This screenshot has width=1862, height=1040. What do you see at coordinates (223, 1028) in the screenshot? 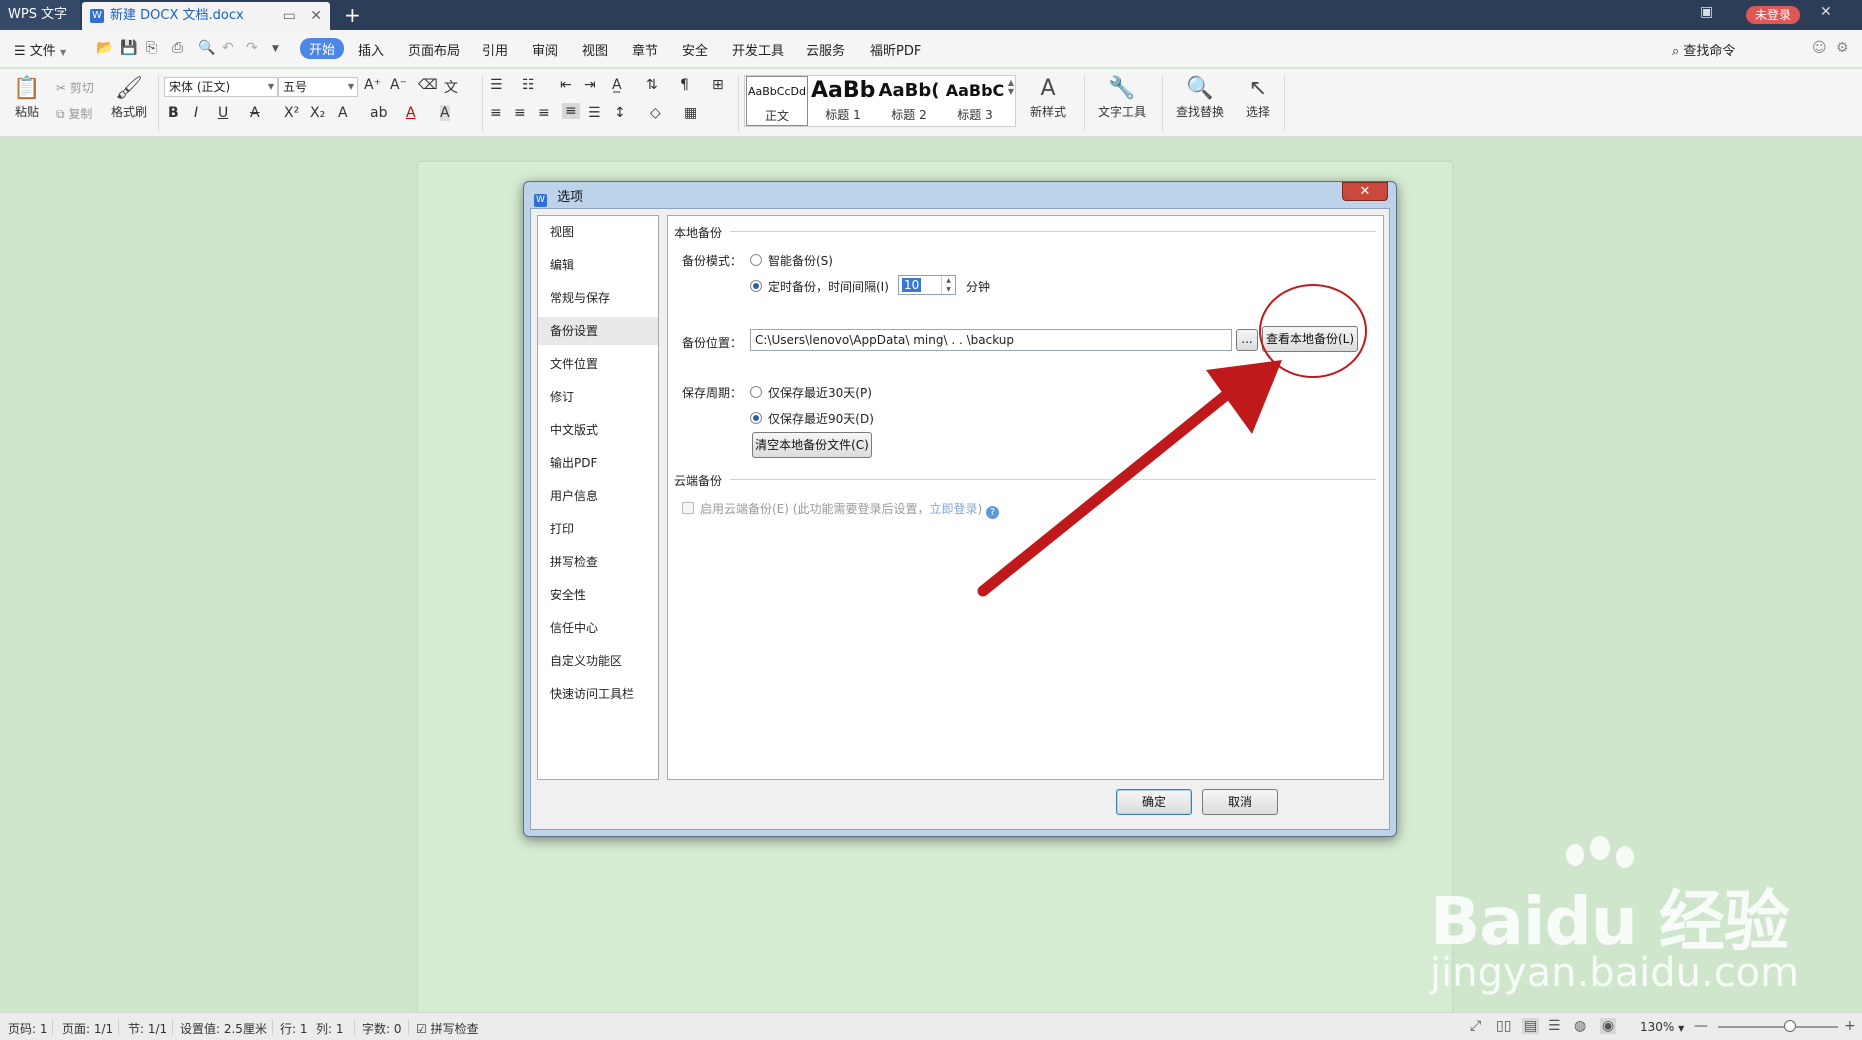
I see `status-setting-value: 设置值: 2.5厘米` at bounding box center [223, 1028].